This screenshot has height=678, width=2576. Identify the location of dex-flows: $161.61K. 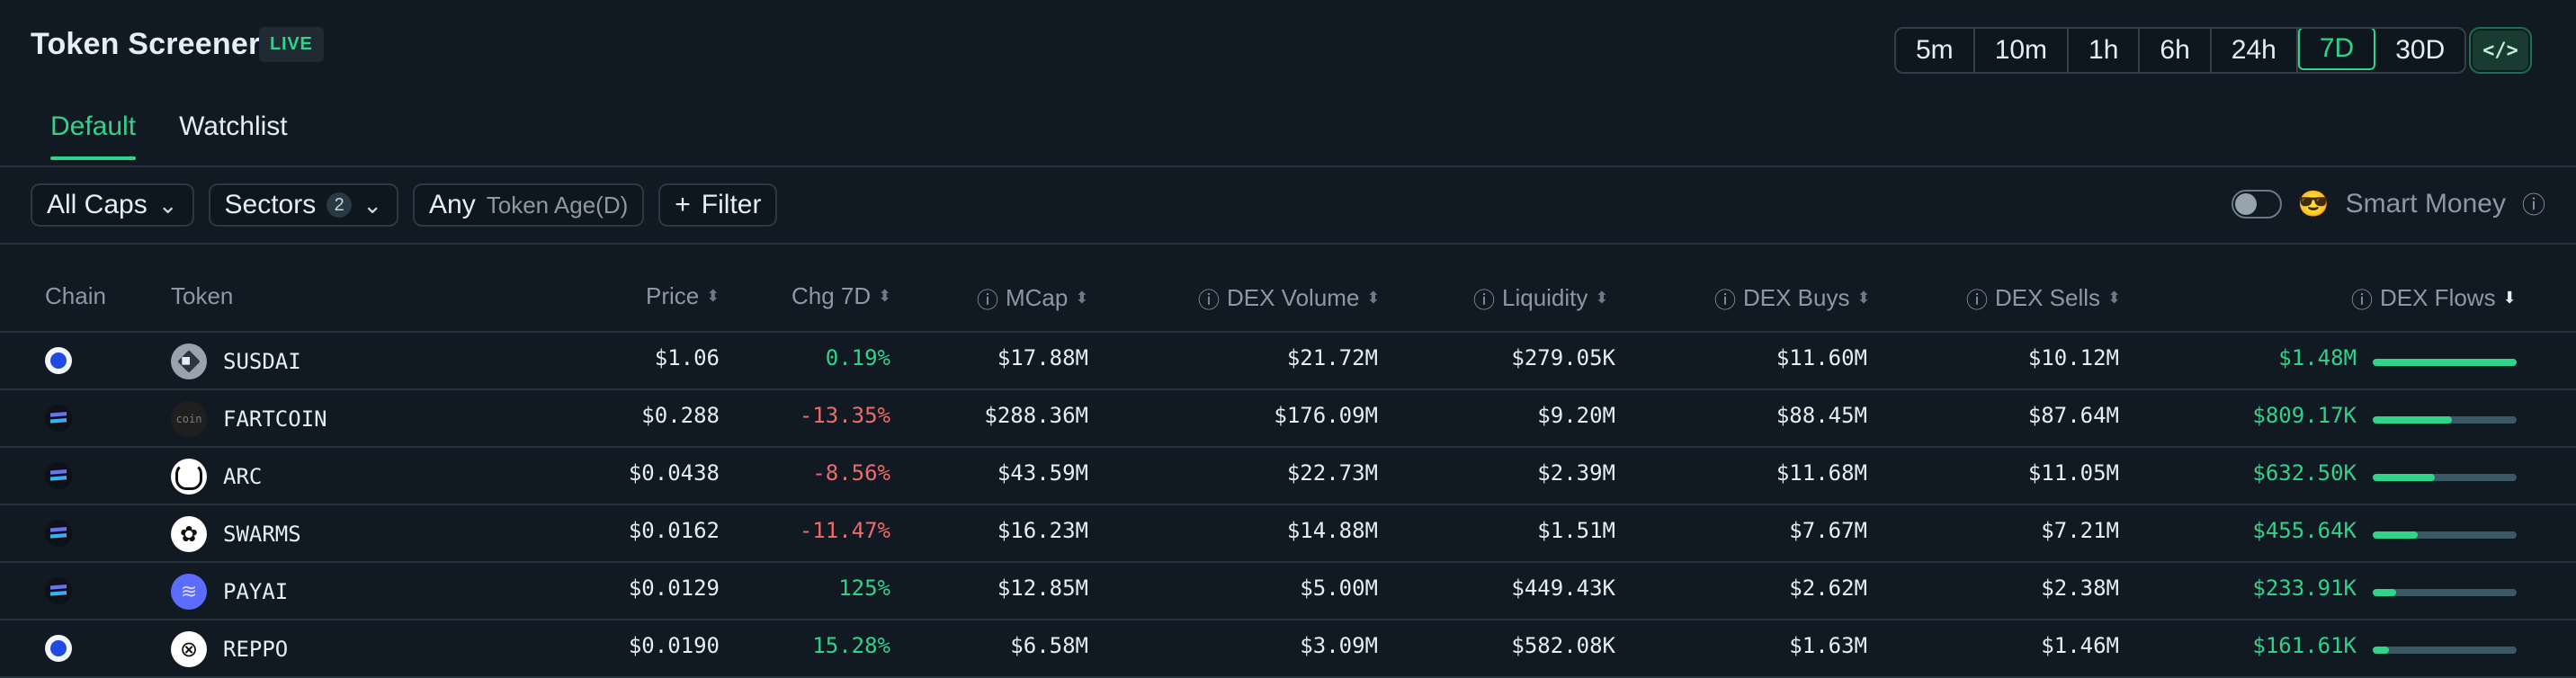
(2304, 645).